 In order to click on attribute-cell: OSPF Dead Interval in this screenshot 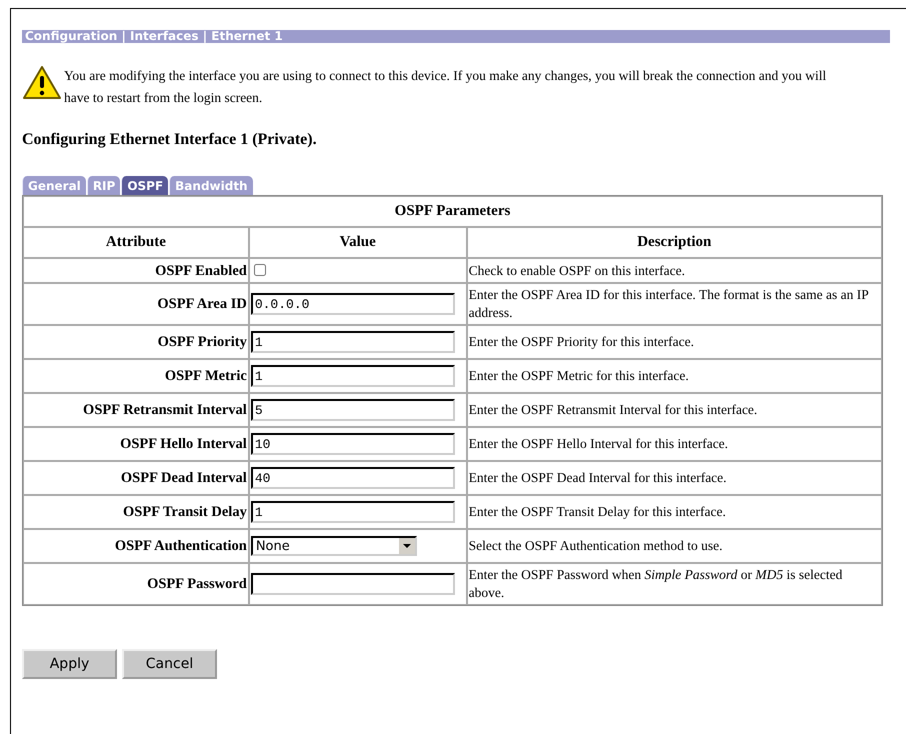, I will do `click(136, 478)`.